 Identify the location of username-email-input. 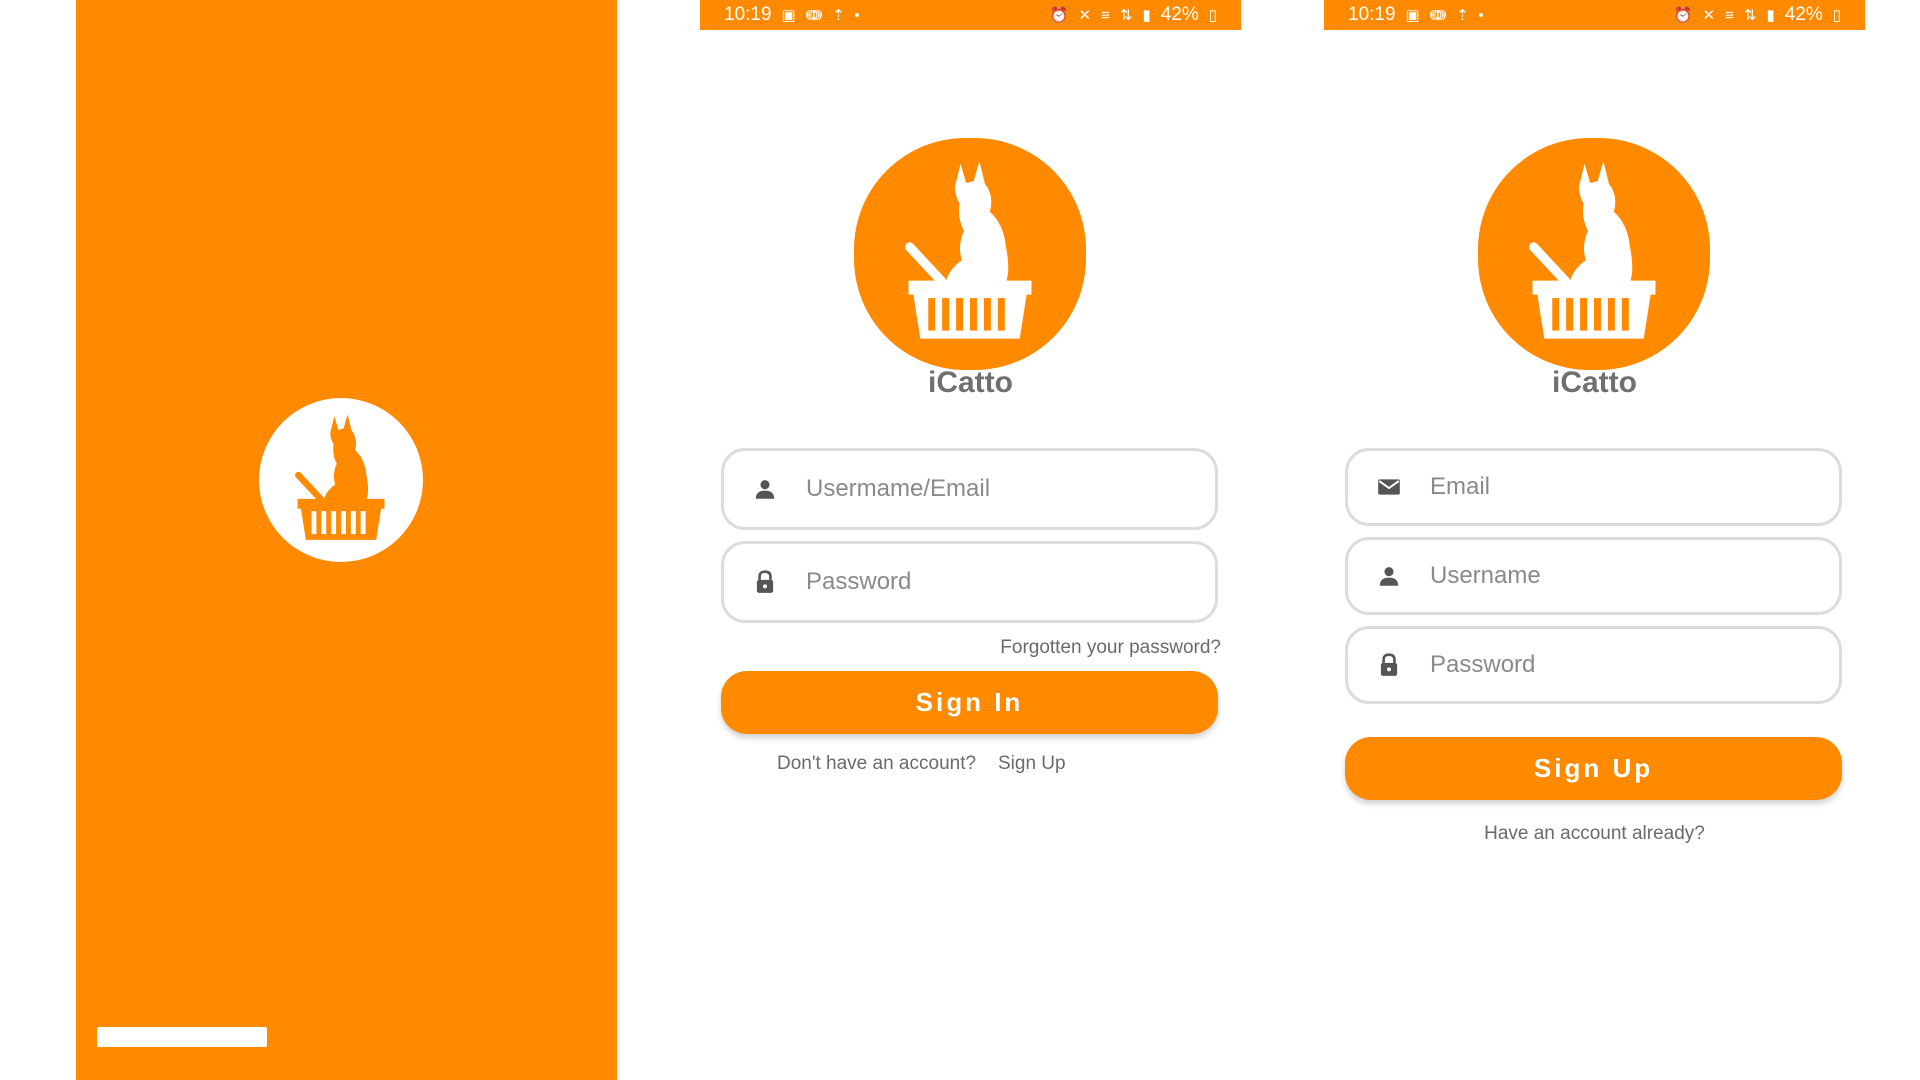
(1010, 489).